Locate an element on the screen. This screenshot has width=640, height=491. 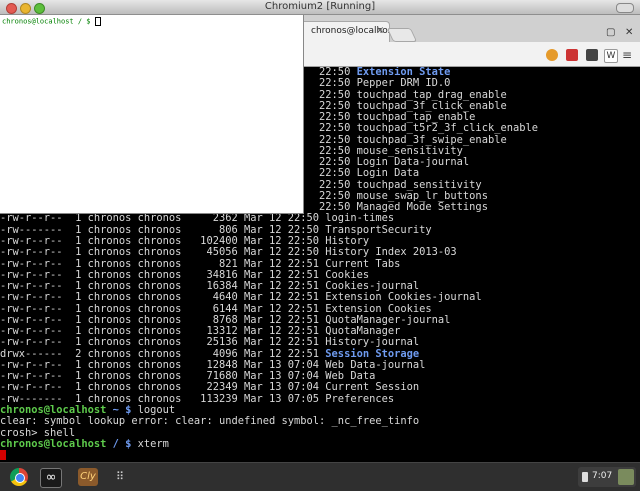
ls-entry-name: touchpad_t5r2_3f_click_enable is located at coordinates (447, 128).